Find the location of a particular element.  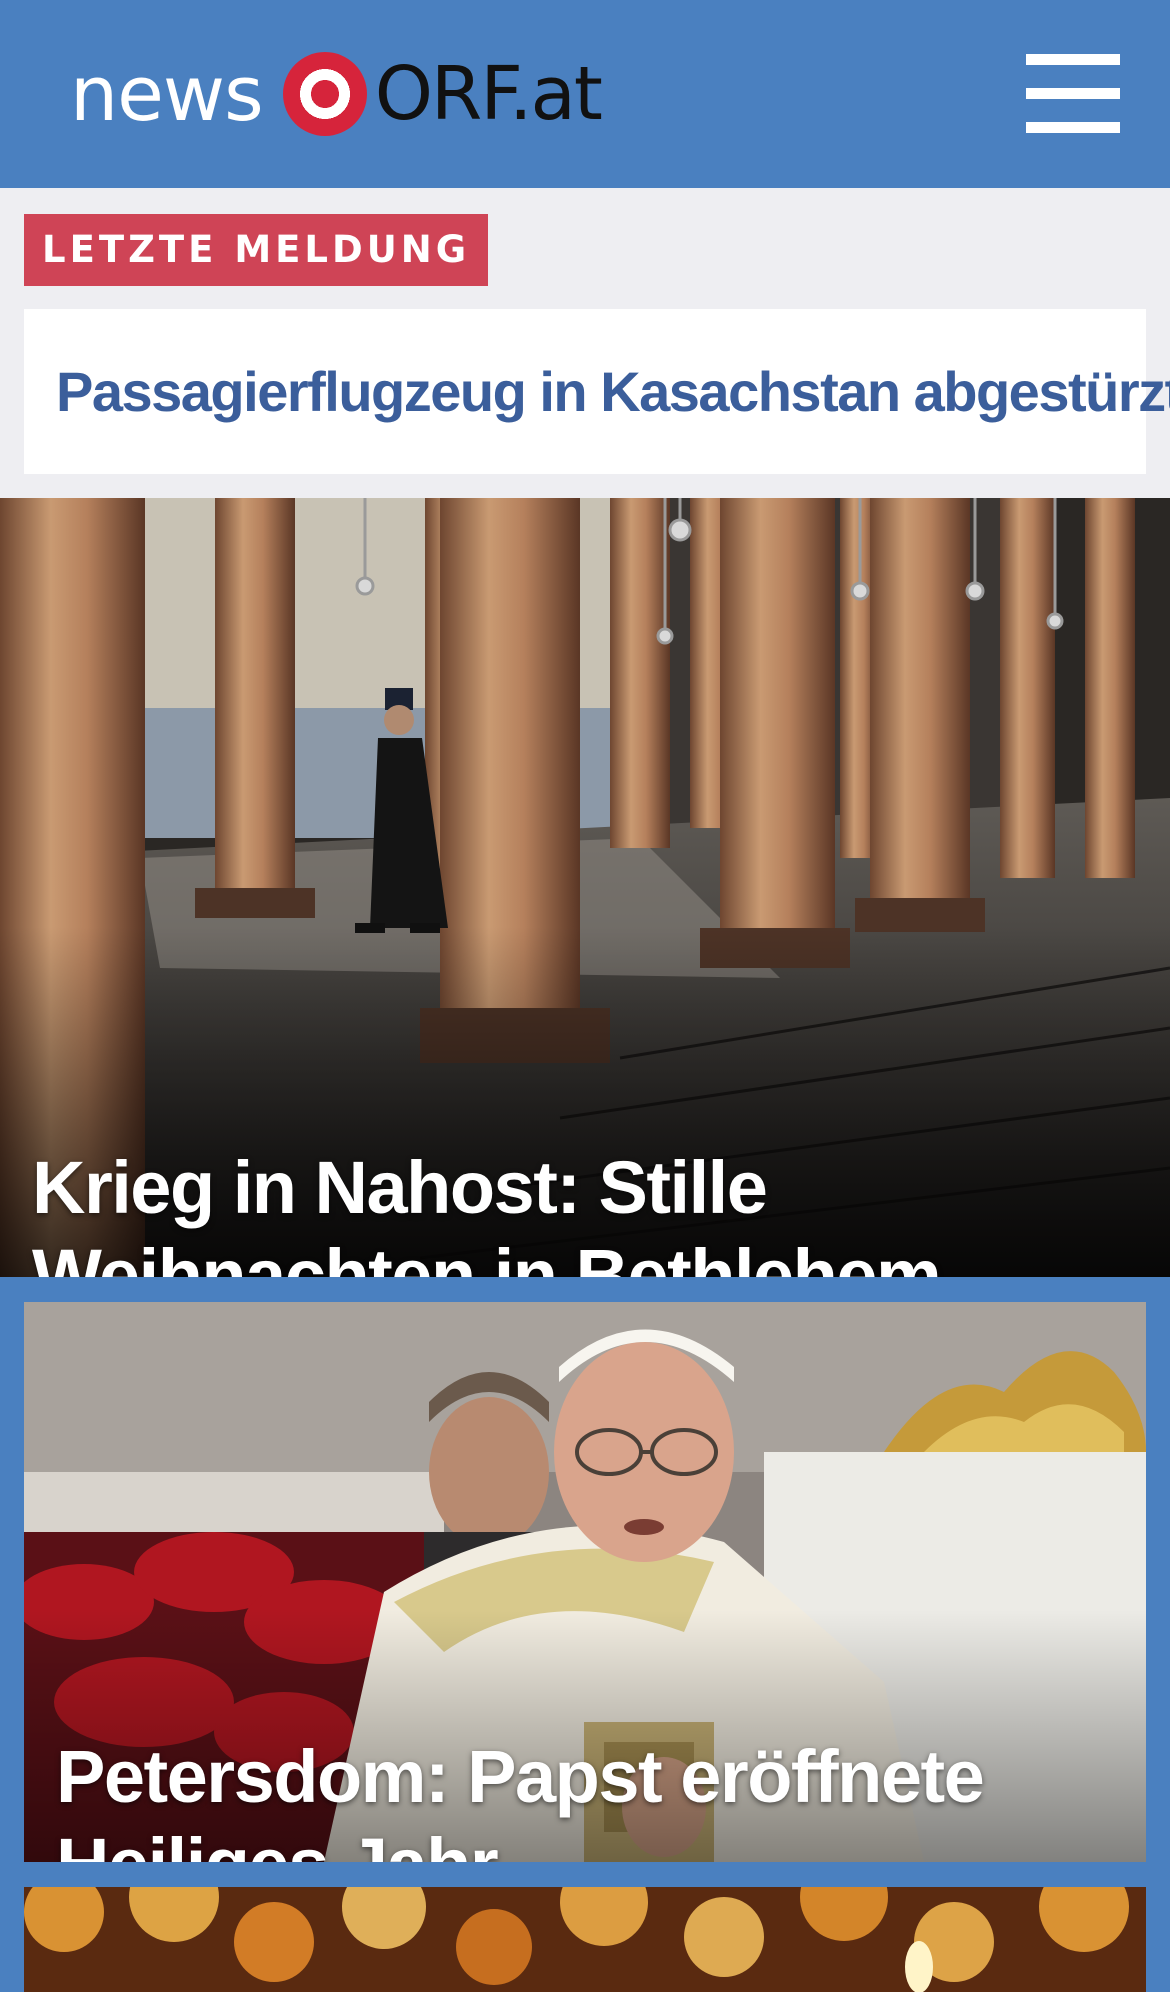

logo-orf-text: ORF.at is located at coordinates (488, 94).